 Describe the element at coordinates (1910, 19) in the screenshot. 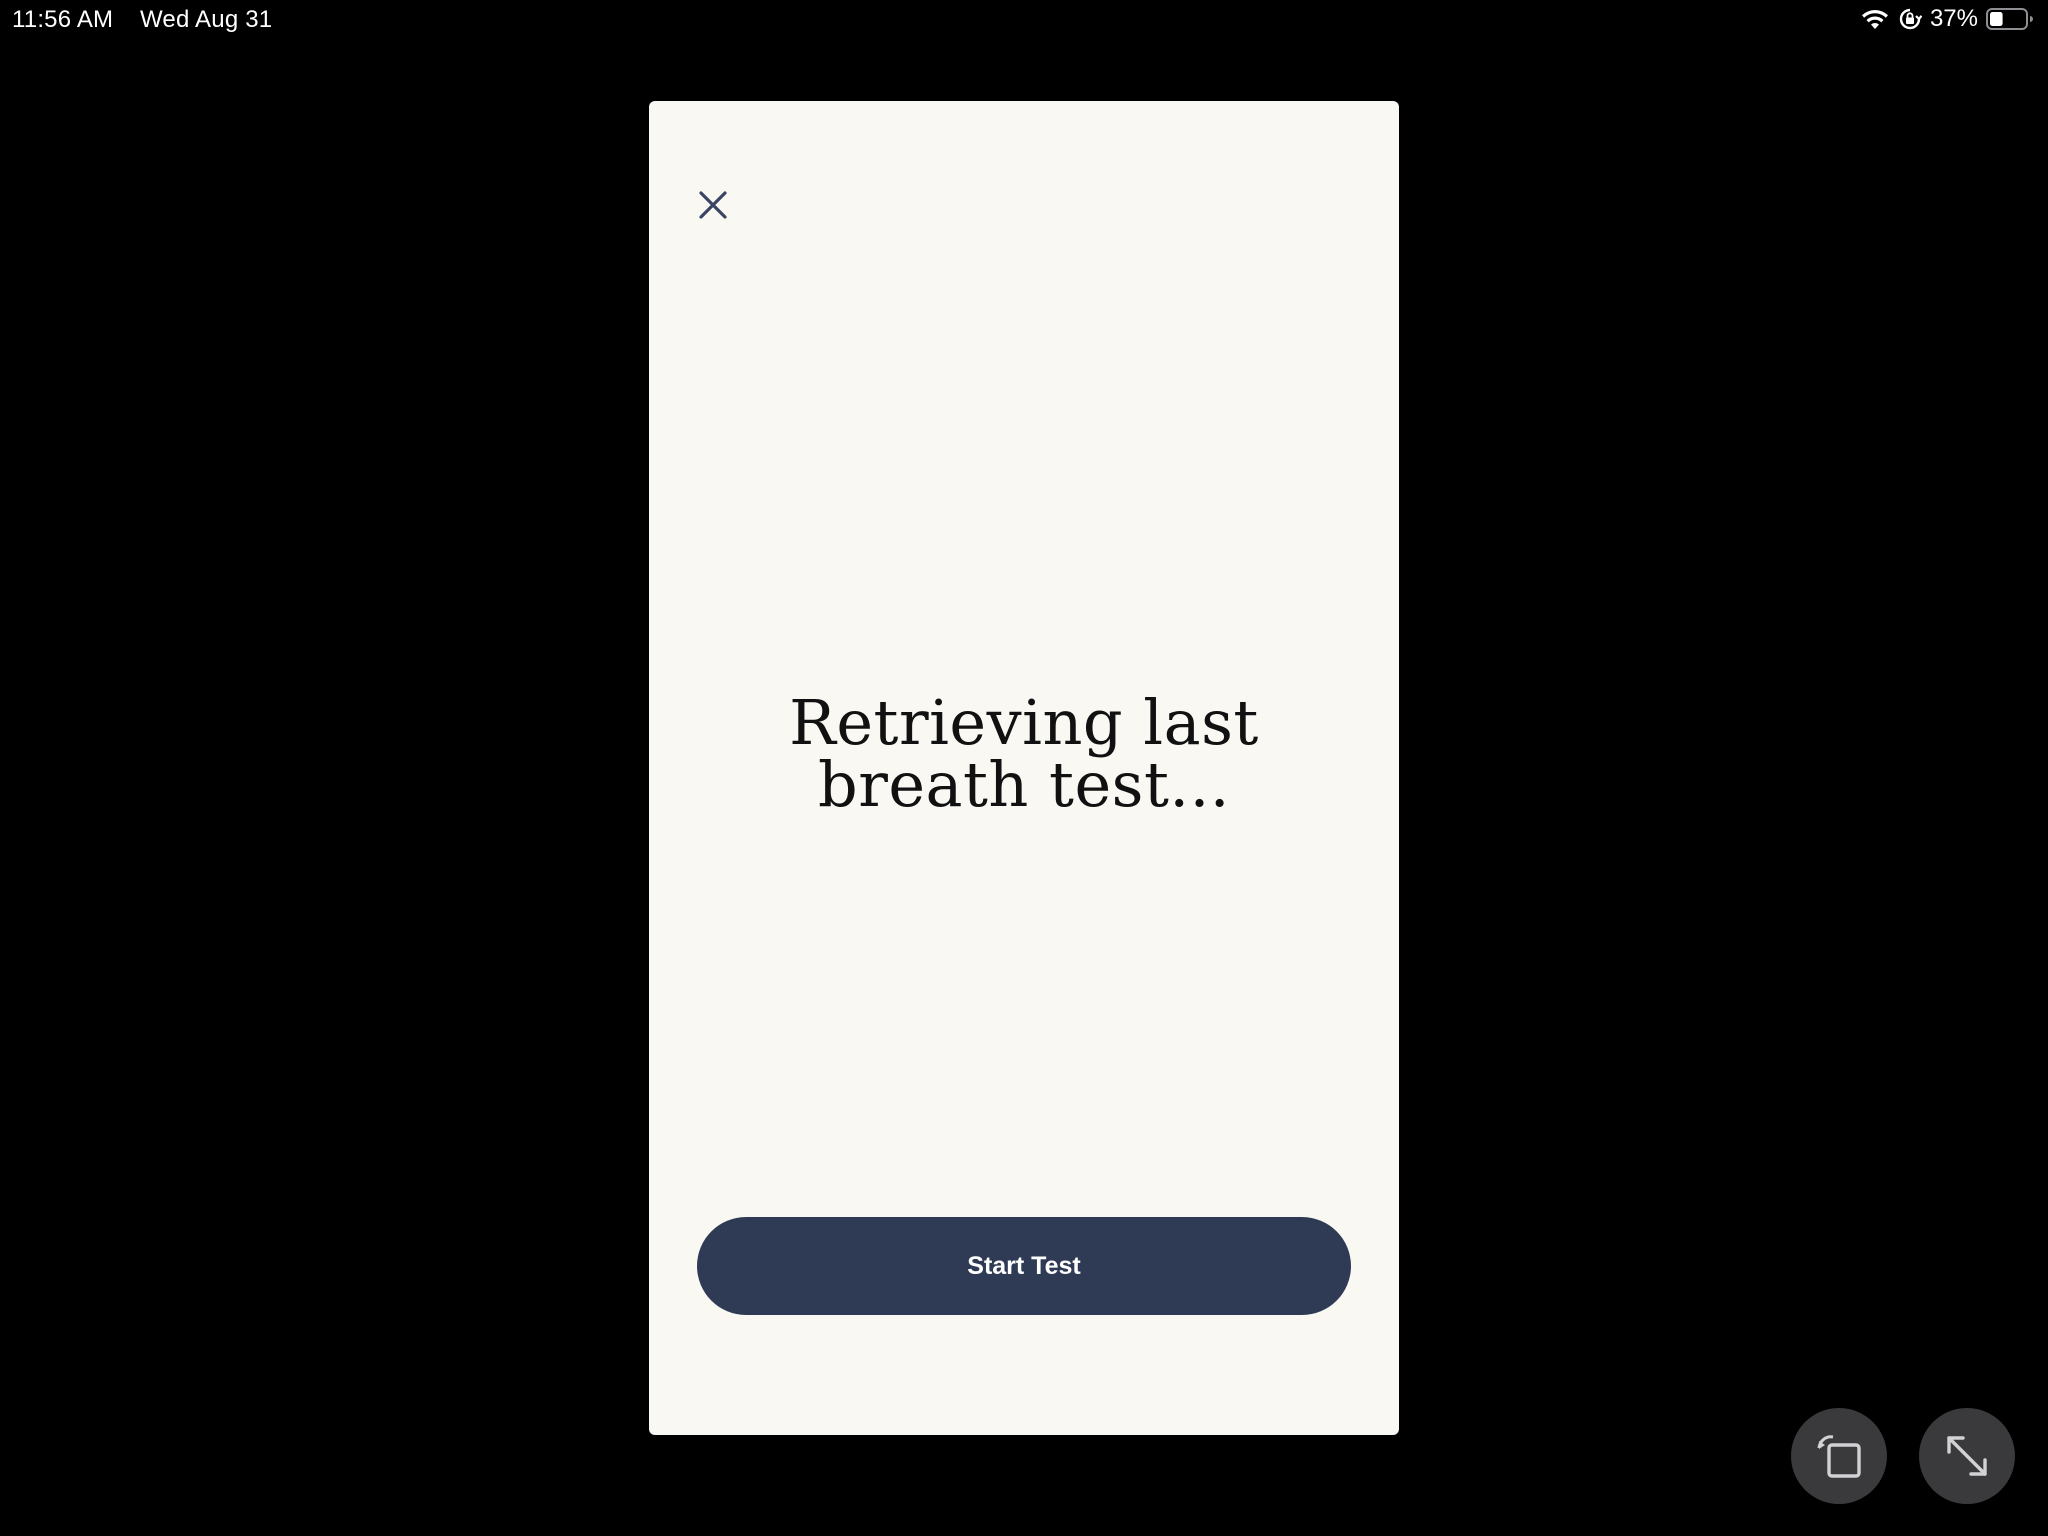

I see `orientation-lock-icon` at that location.